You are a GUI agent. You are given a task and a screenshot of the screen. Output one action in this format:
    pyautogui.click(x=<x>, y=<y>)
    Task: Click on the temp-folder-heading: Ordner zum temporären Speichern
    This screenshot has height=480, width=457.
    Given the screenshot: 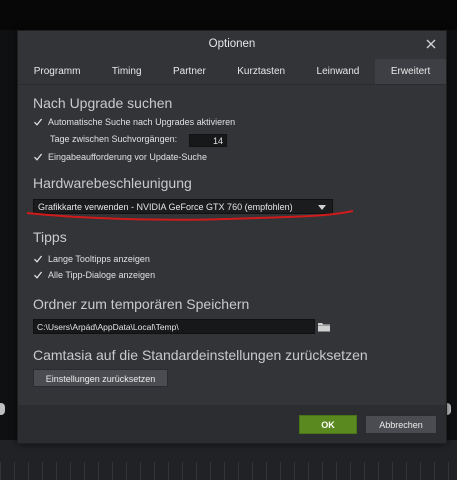 What is the action you would take?
    pyautogui.click(x=141, y=304)
    